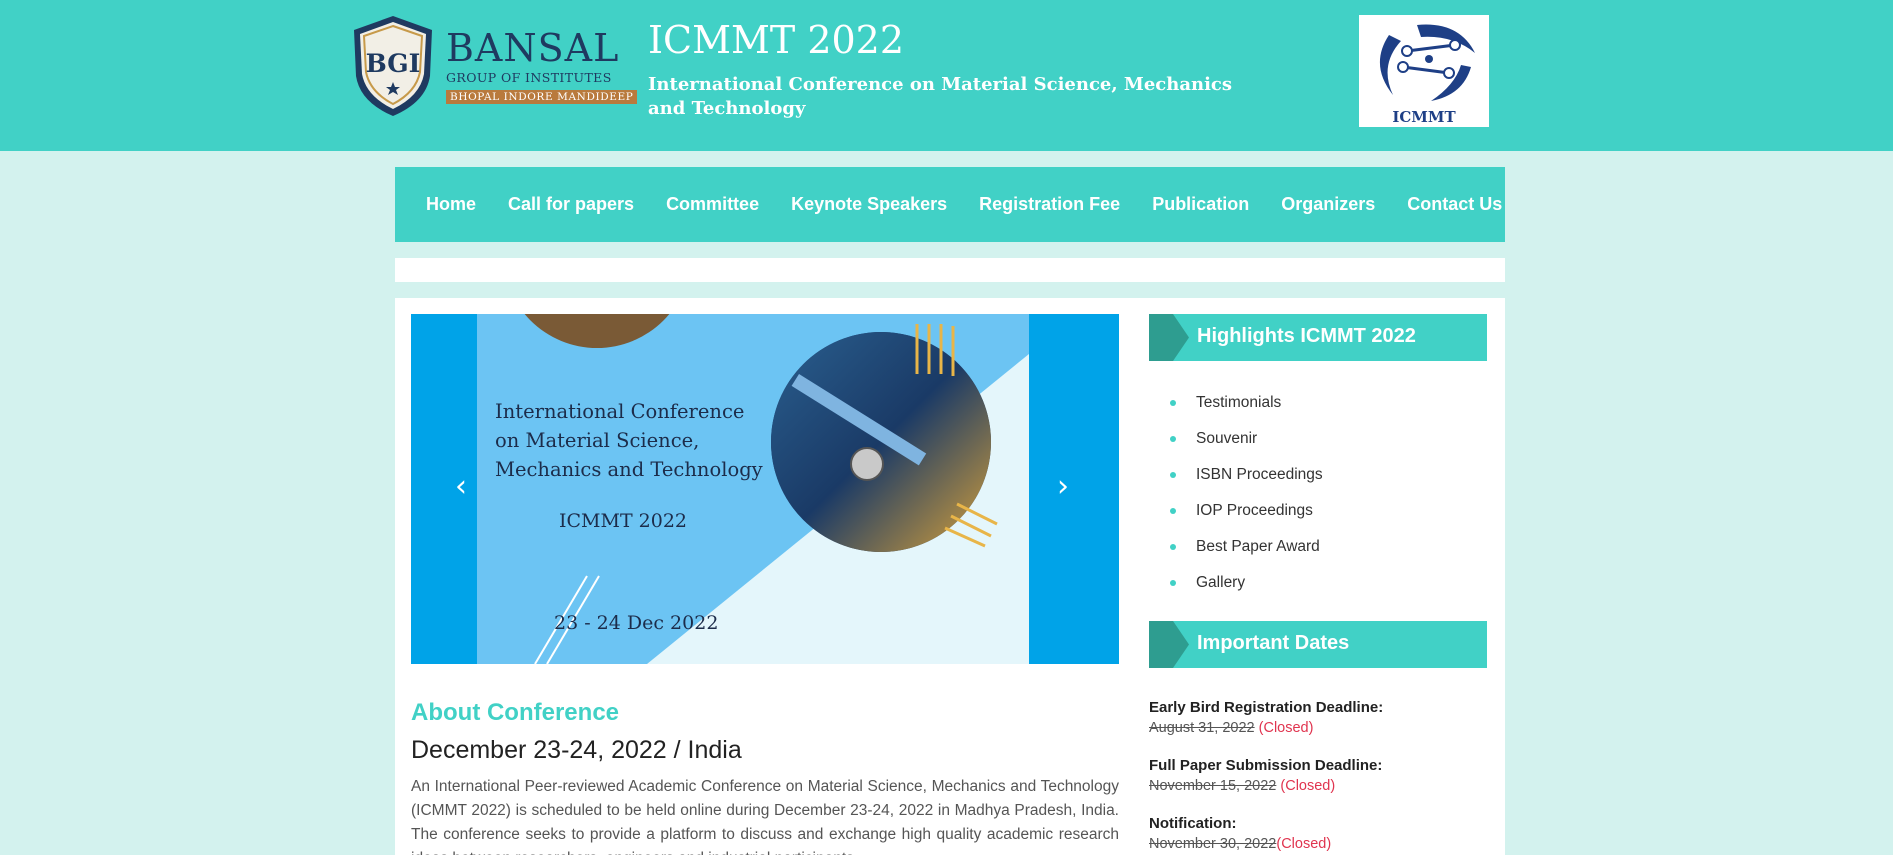 Image resolution: width=1893 pixels, height=855 pixels. What do you see at coordinates (1259, 474) in the screenshot?
I see `highlight-label: ISBN Proceedings` at bounding box center [1259, 474].